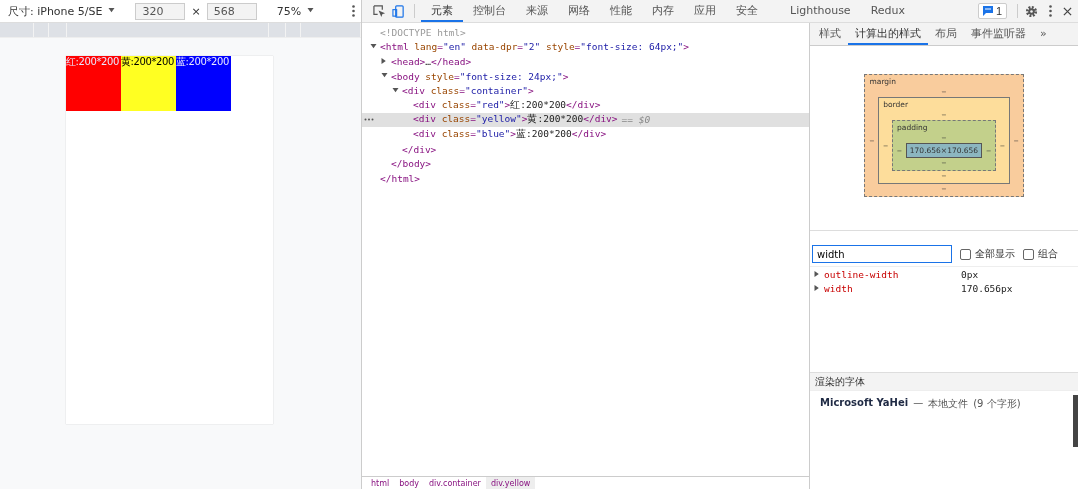 The width and height of the screenshot is (1078, 489). I want to click on sidebar-tab: 事件监听器, so click(998, 34).